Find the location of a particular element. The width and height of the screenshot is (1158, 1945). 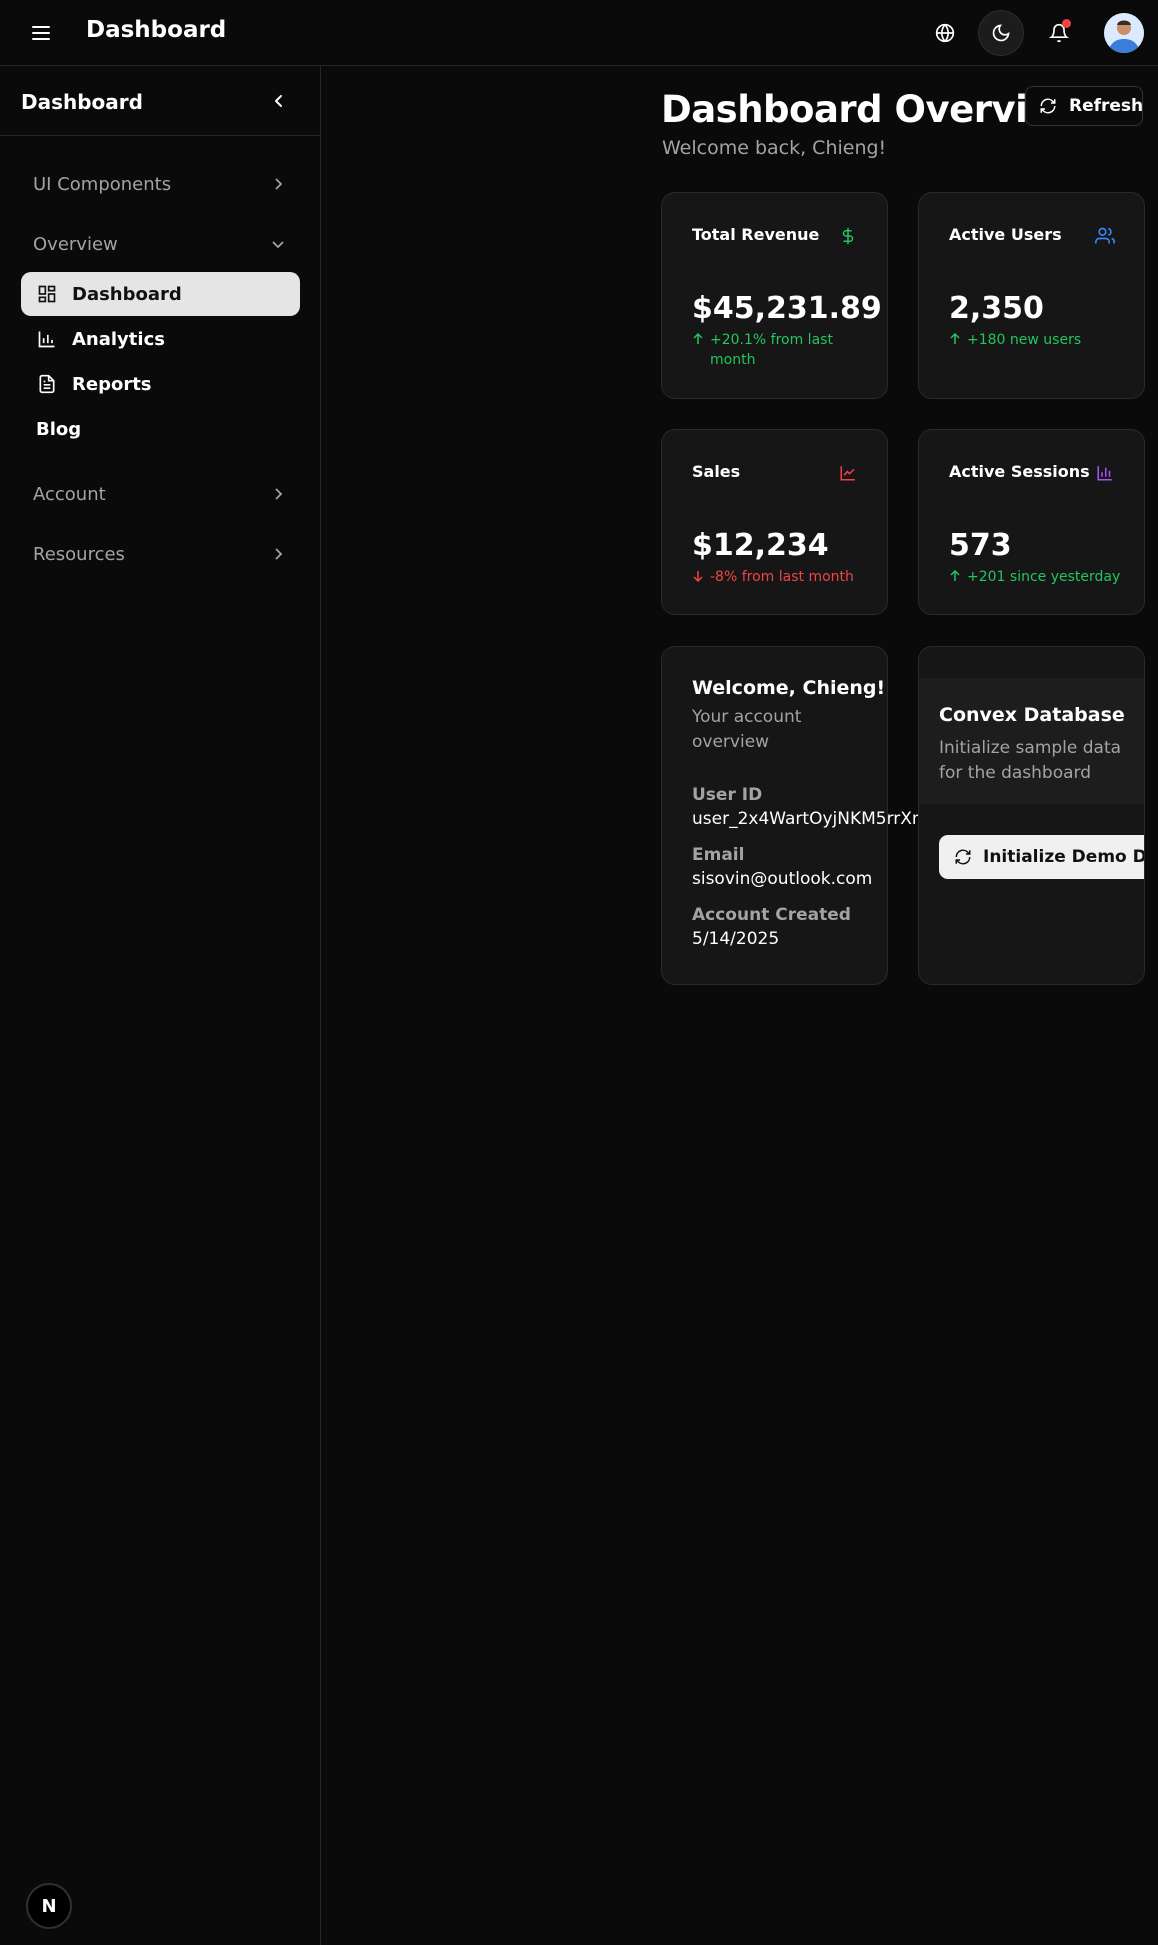

sidebar-item-label: Dashboard is located at coordinates (127, 294).